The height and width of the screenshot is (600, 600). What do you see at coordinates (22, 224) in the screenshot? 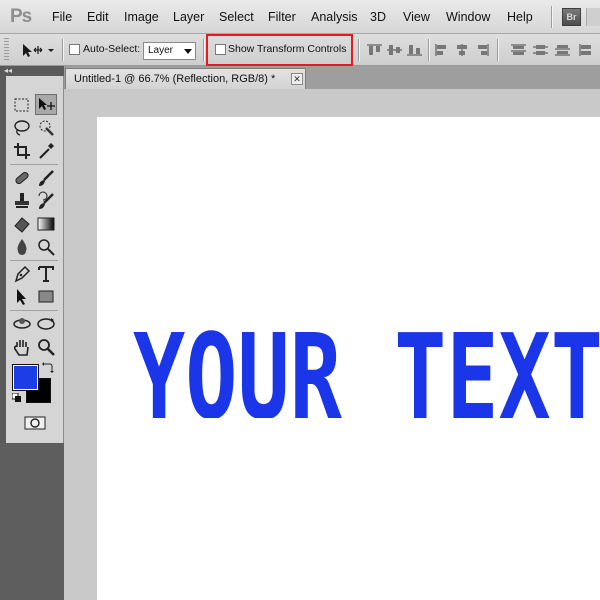
I see `eraser-tool-icon` at bounding box center [22, 224].